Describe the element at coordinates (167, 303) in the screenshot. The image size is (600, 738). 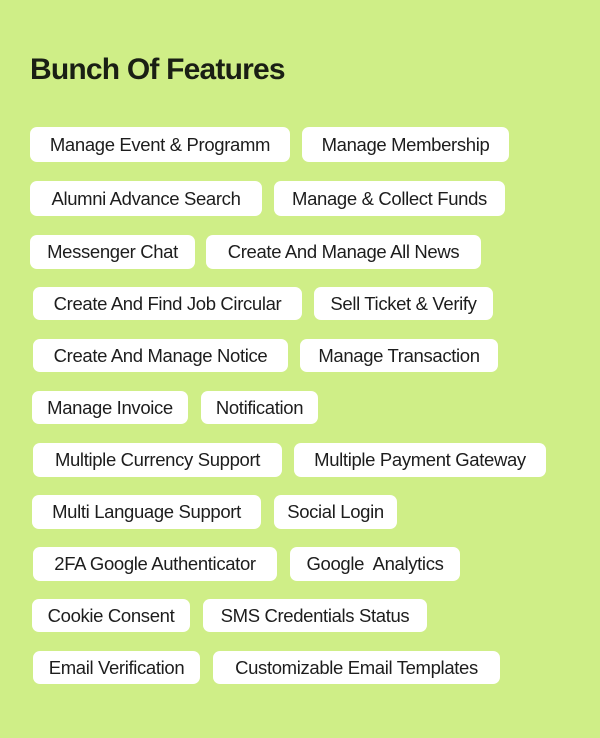
I see `feature-tag: Create And Find Job Circular` at that location.